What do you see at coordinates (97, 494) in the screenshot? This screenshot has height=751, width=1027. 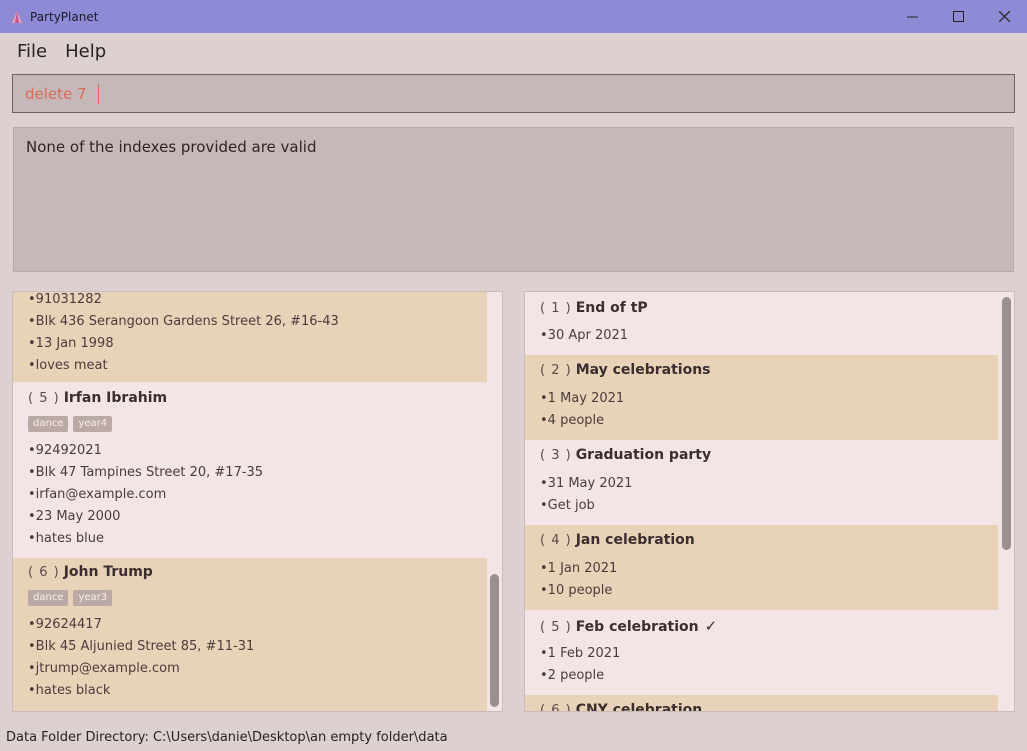 I see `person-email: •irfan@example.com` at bounding box center [97, 494].